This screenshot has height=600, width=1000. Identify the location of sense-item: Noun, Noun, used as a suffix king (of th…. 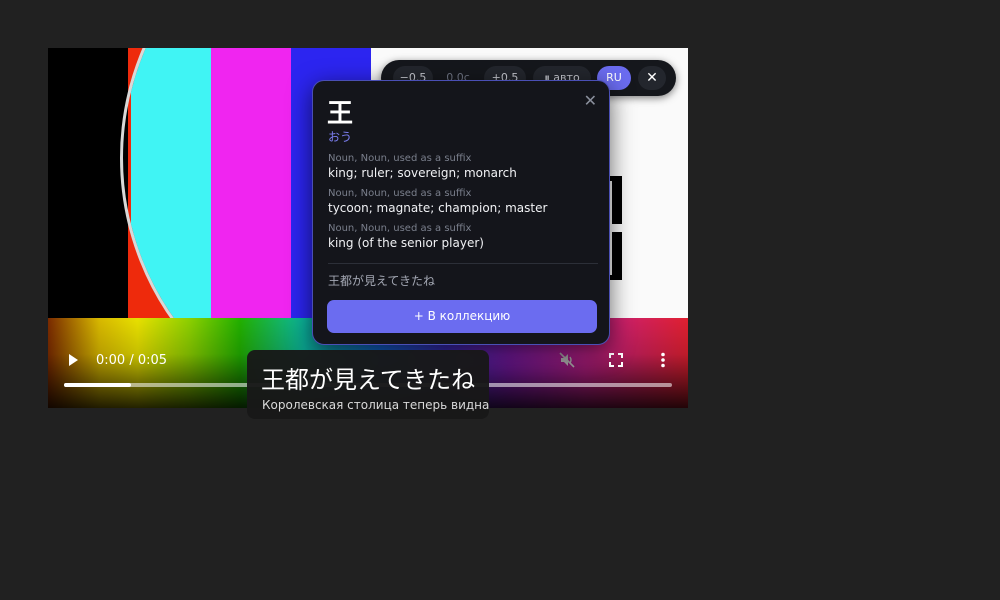
(463, 236).